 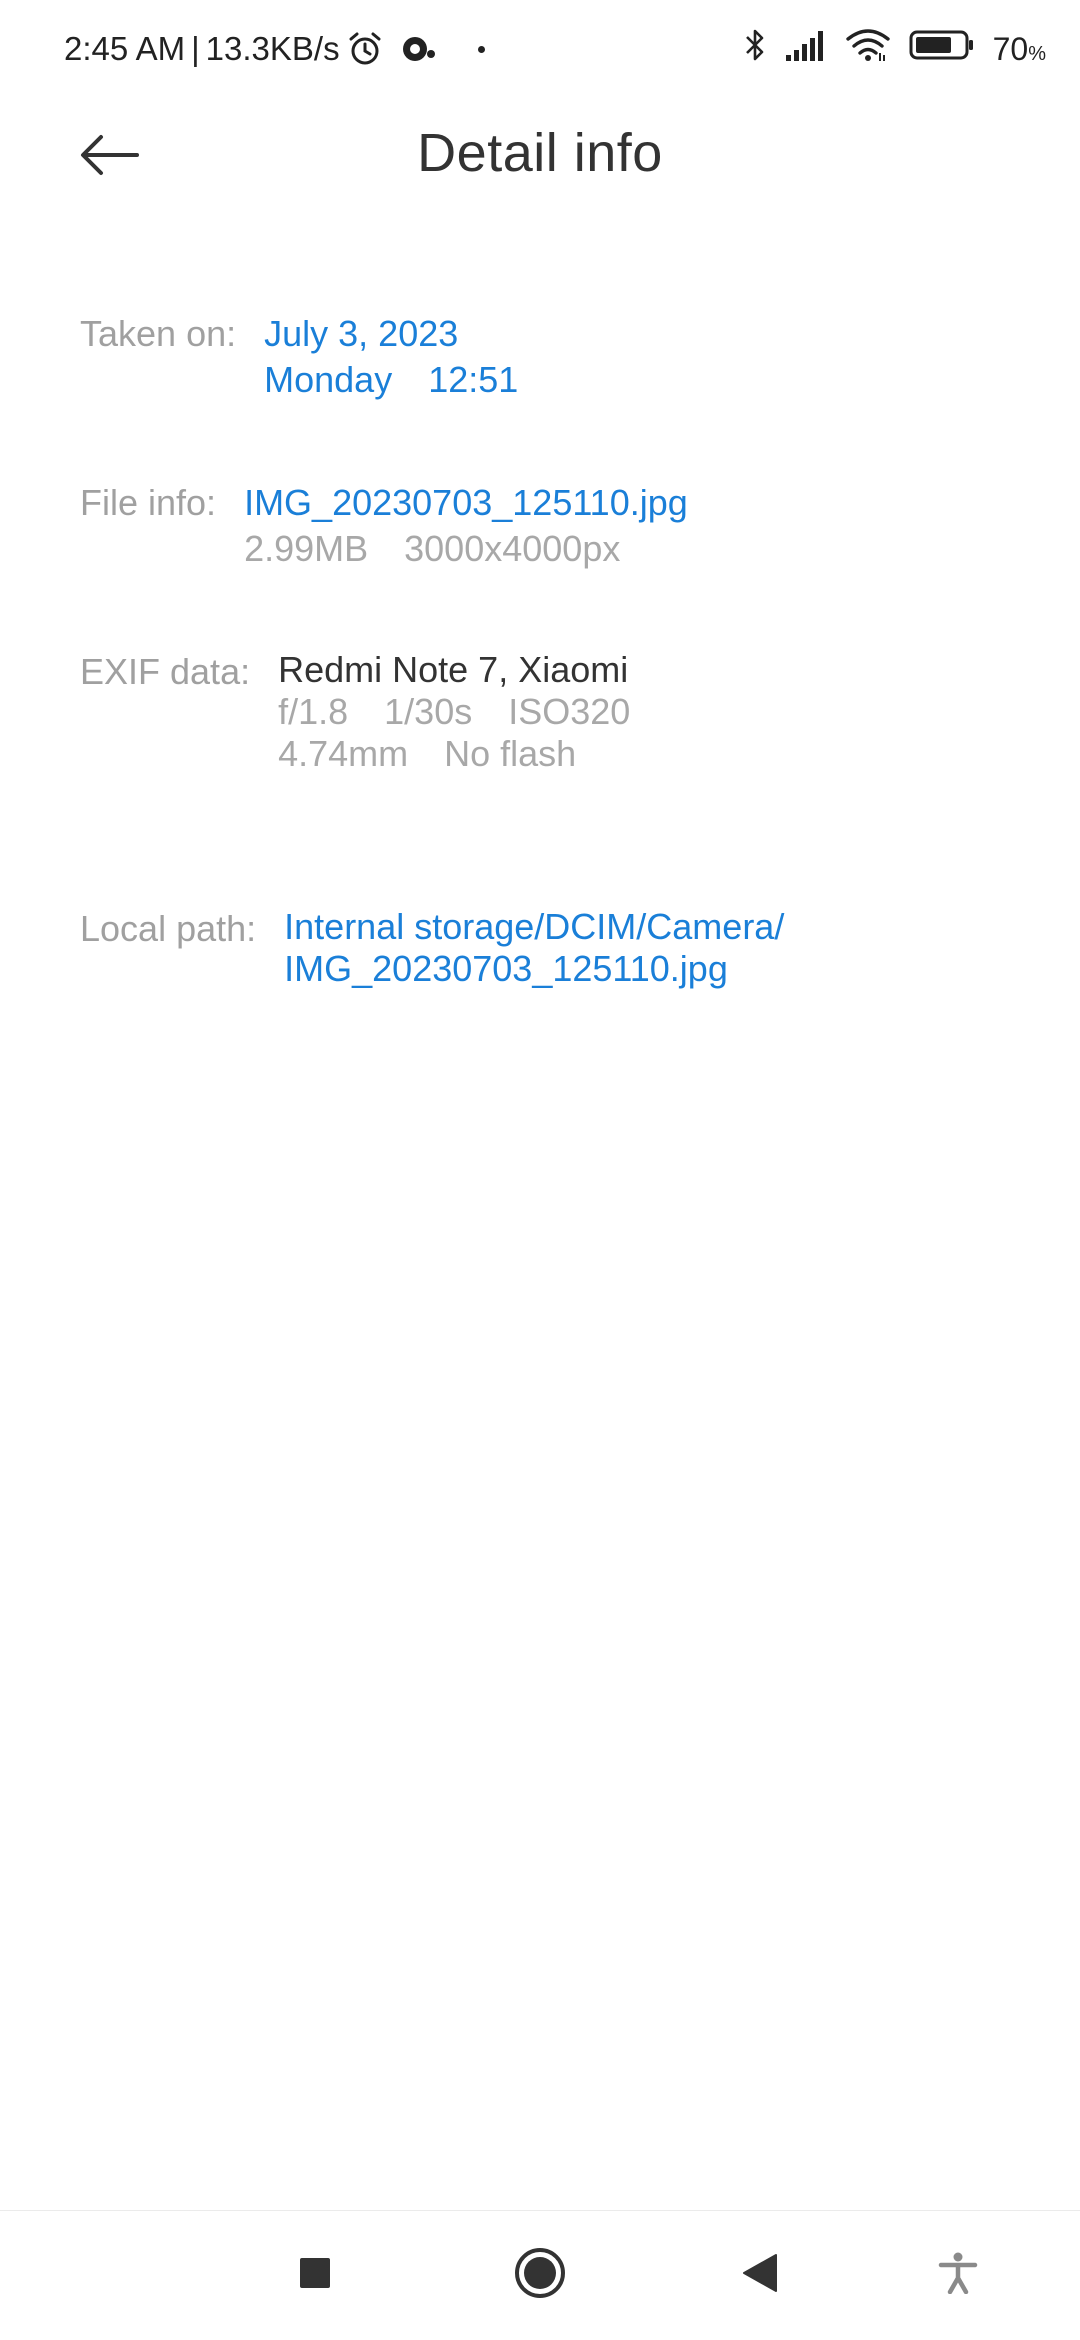 I want to click on exif-aperture: f/1.8, so click(x=313, y=711).